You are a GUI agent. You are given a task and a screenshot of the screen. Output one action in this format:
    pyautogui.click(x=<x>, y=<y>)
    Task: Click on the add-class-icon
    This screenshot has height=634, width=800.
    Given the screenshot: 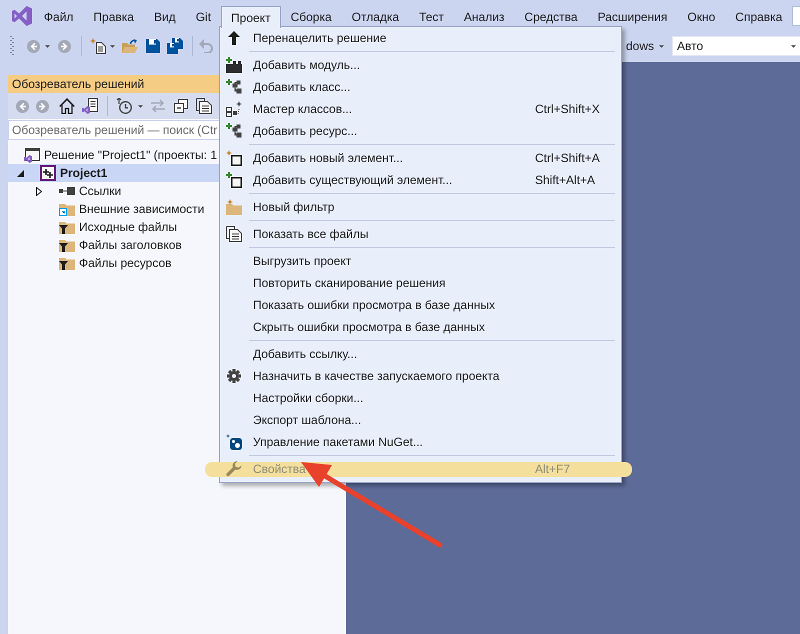 What is the action you would take?
    pyautogui.click(x=234, y=87)
    